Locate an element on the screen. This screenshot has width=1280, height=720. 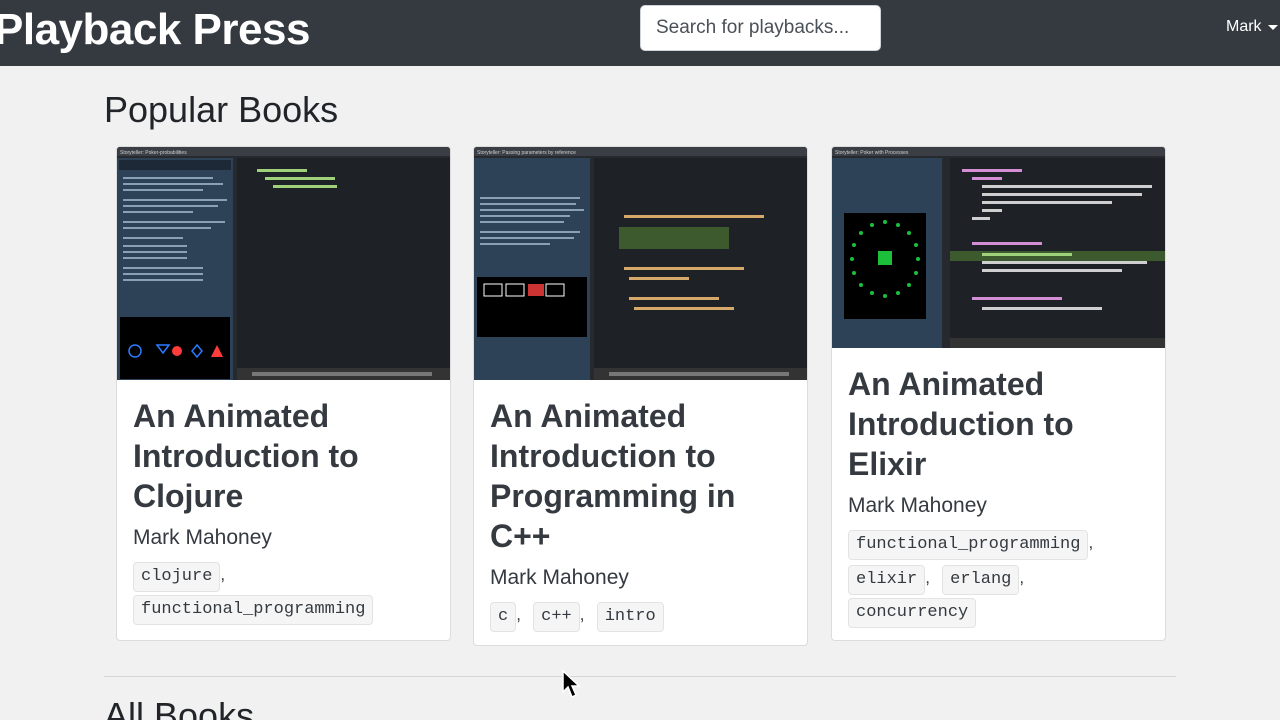
caret-down-icon is located at coordinates (1272, 27).